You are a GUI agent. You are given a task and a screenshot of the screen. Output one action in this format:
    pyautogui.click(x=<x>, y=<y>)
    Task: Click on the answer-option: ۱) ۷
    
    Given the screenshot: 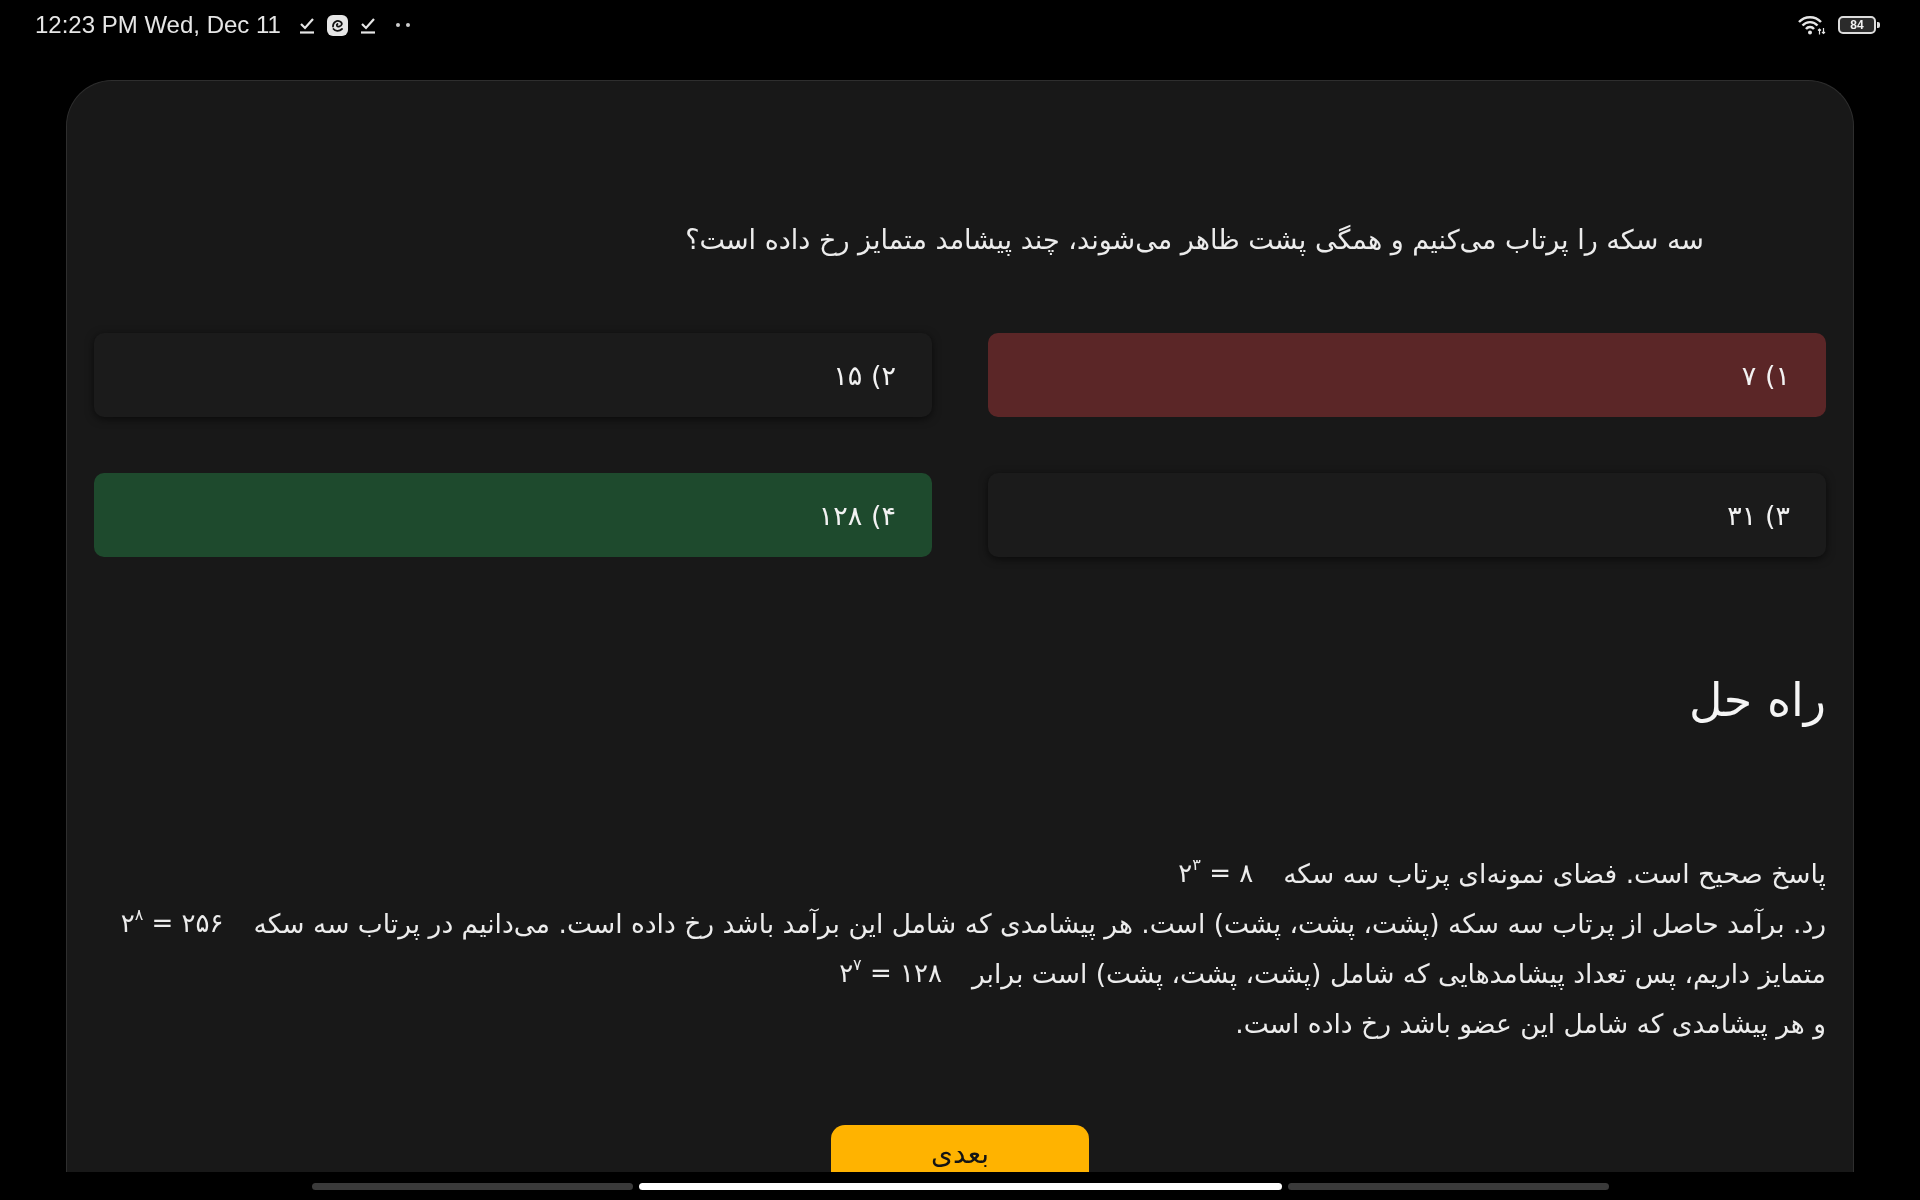 What is the action you would take?
    pyautogui.click(x=1407, y=375)
    